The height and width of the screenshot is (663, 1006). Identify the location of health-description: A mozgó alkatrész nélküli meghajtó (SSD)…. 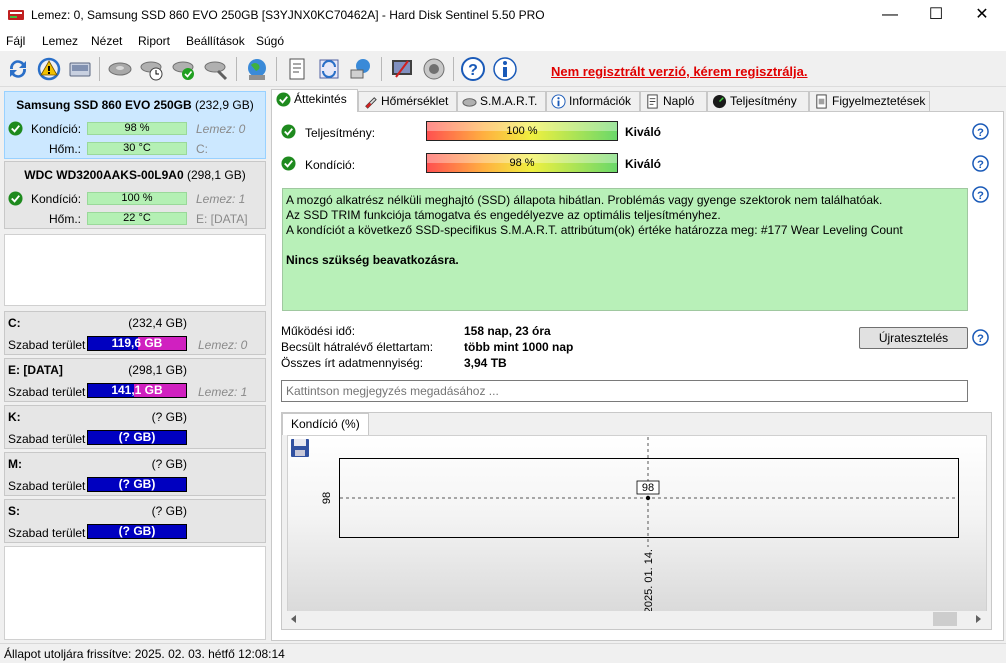
(625, 249).